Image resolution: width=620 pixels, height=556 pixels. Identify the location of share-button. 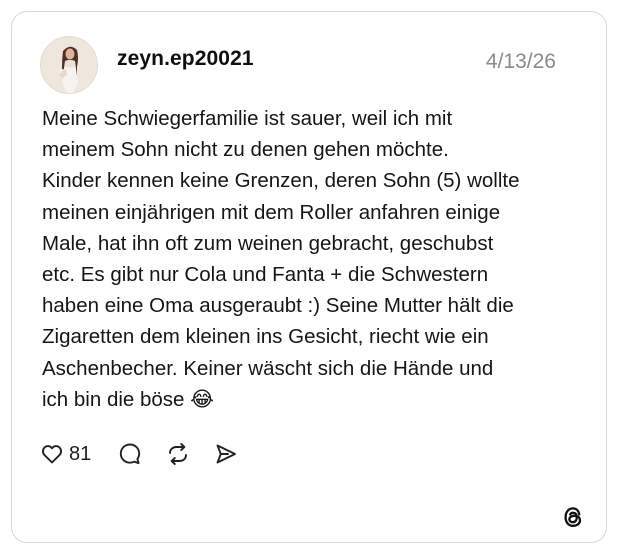
(226, 454).